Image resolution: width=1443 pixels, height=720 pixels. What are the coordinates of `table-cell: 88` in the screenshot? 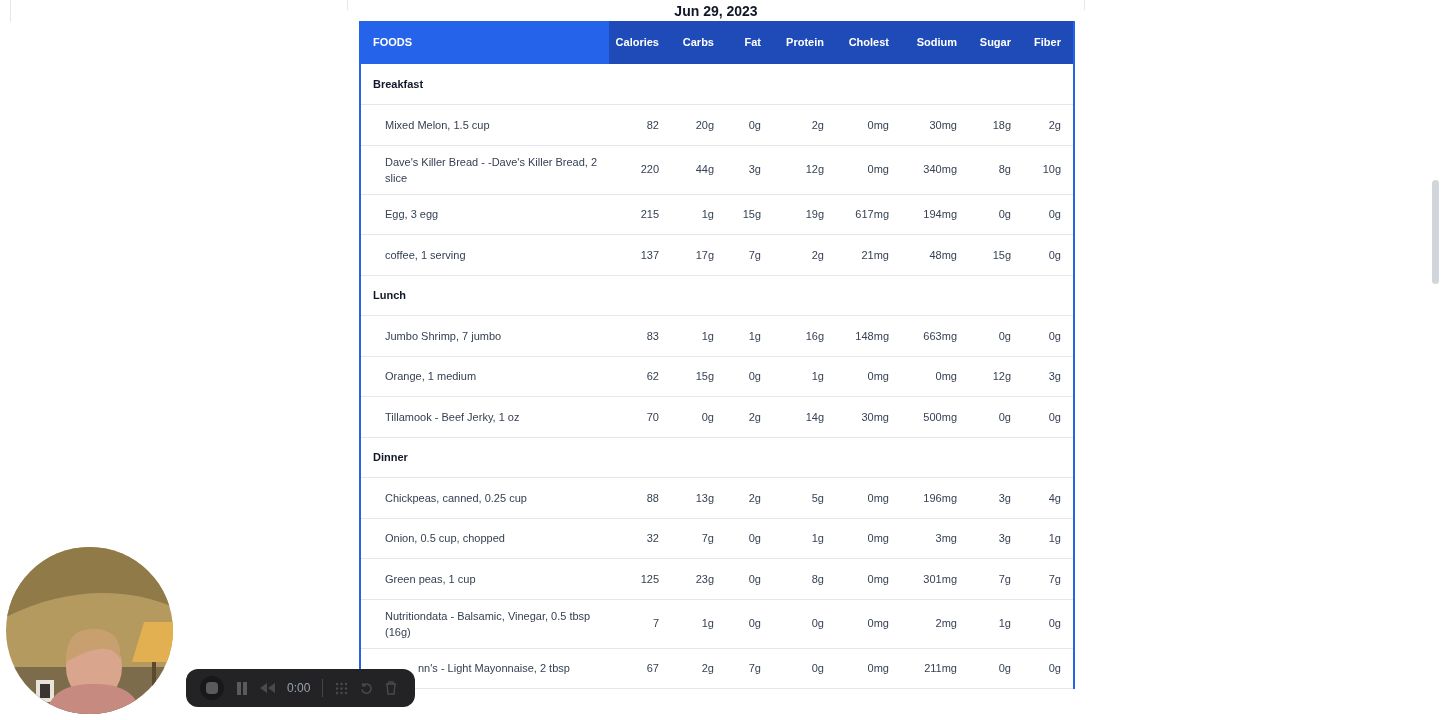 It's located at (640, 497).